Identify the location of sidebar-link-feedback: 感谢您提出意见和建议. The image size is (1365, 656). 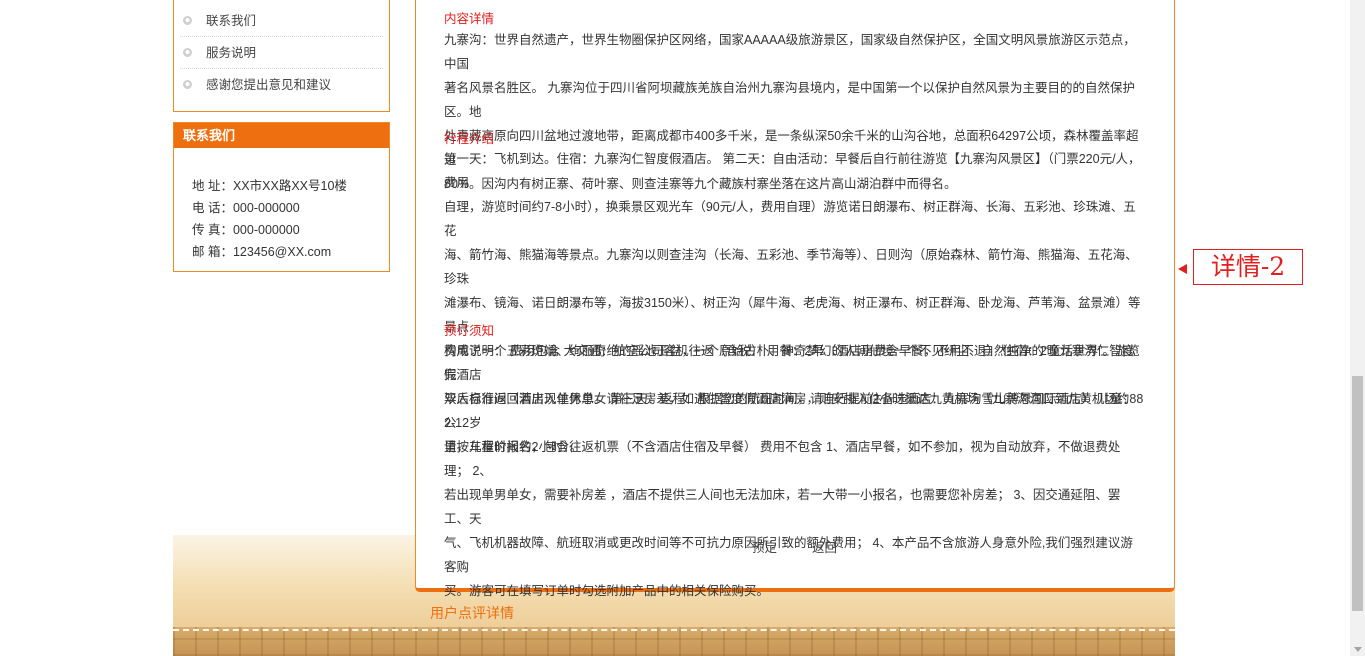
(281, 85).